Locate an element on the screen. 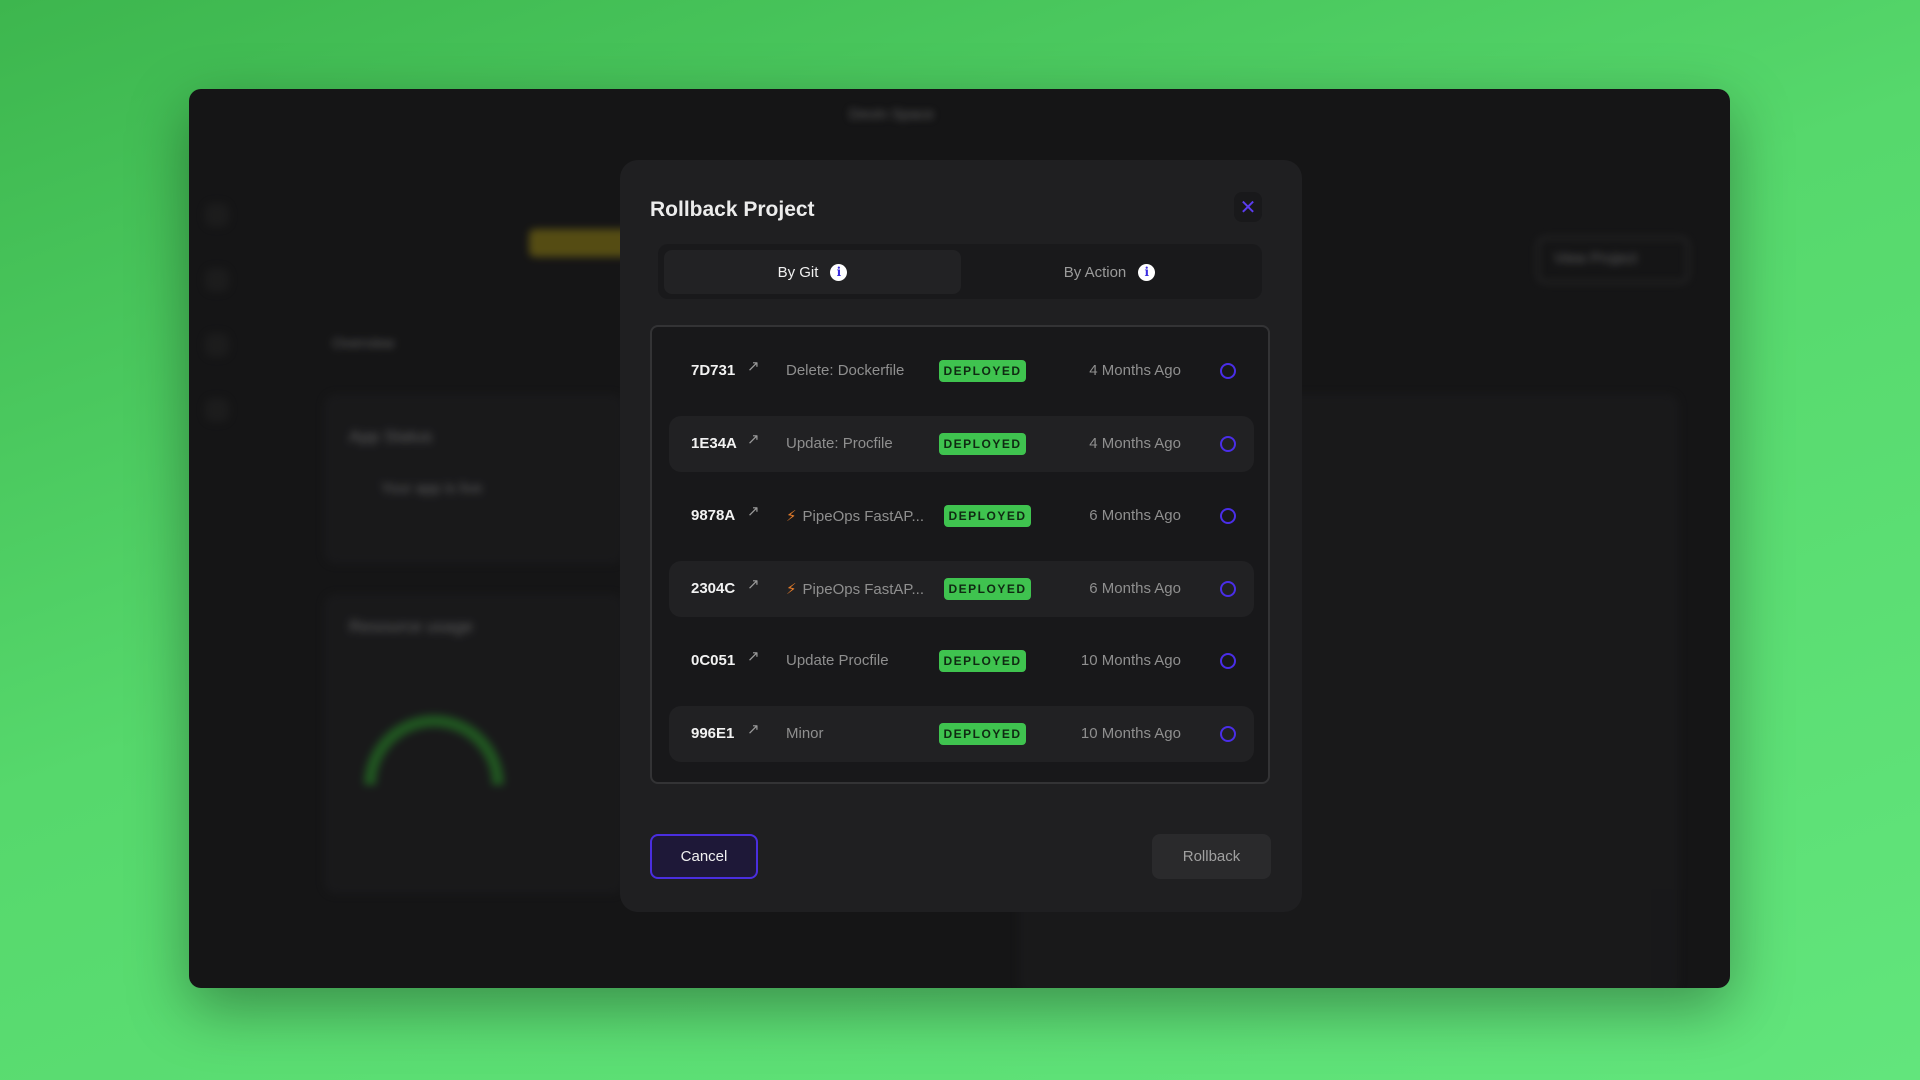 The image size is (1920, 1080). rollback-button: Rollback is located at coordinates (1211, 856).